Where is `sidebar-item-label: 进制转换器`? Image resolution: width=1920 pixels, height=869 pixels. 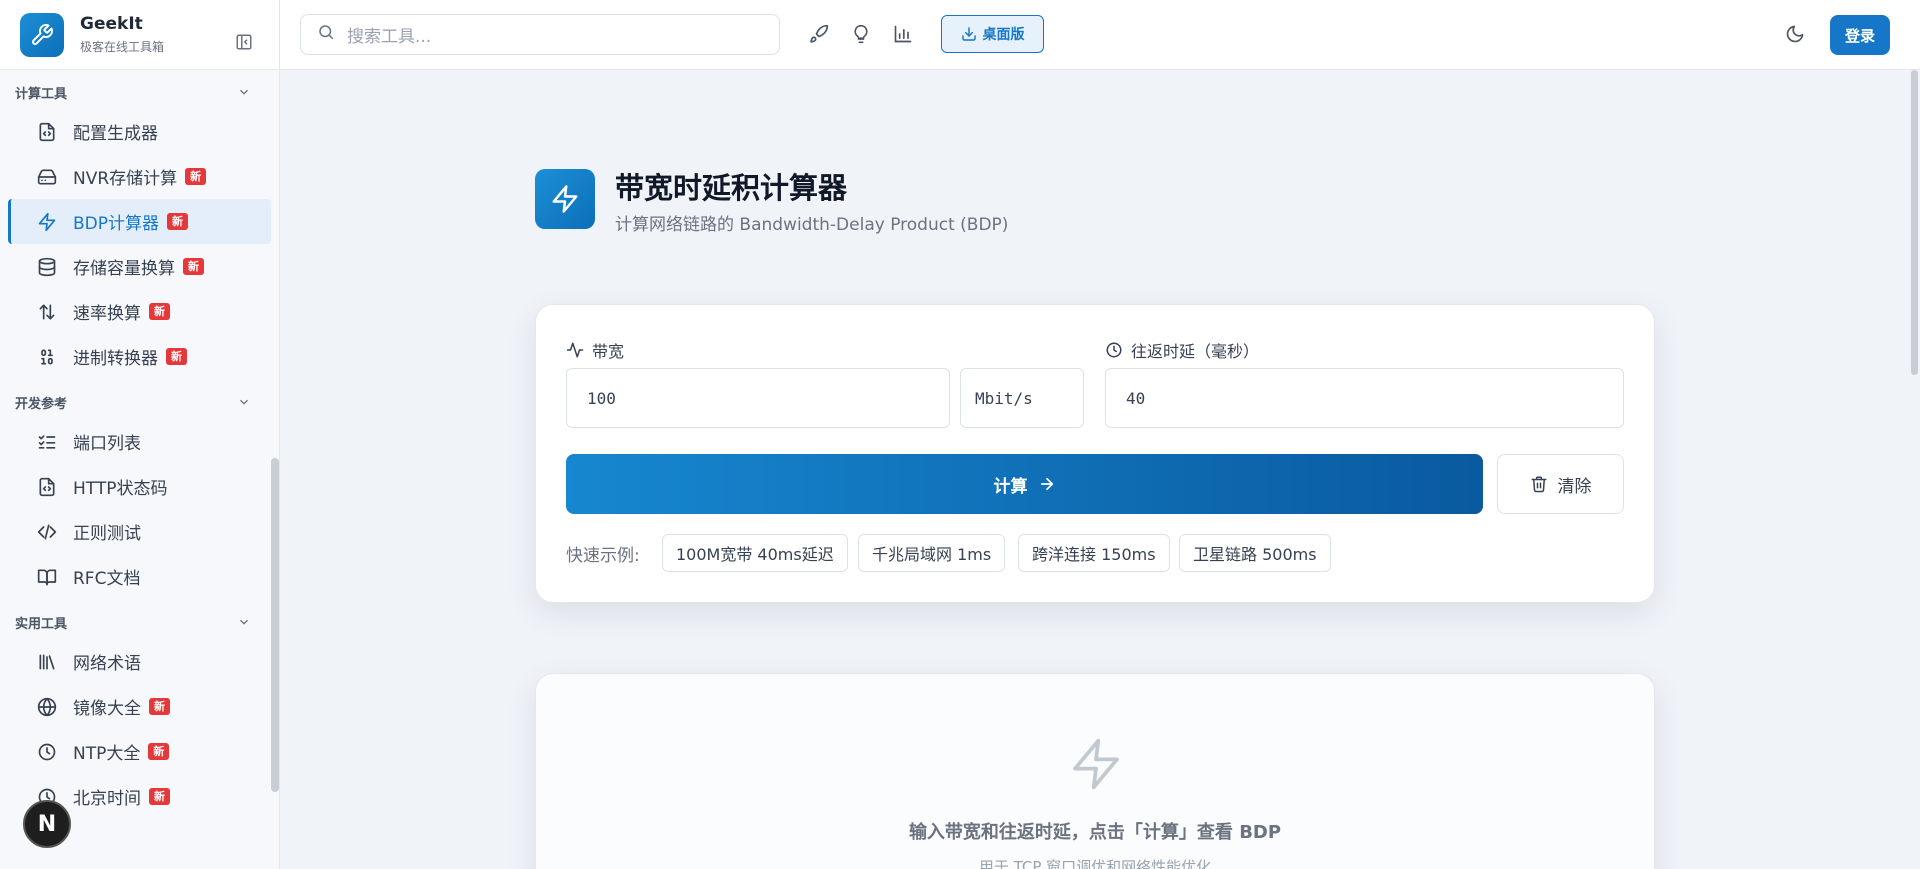
sidebar-item-label: 进制转换器 is located at coordinates (115, 359).